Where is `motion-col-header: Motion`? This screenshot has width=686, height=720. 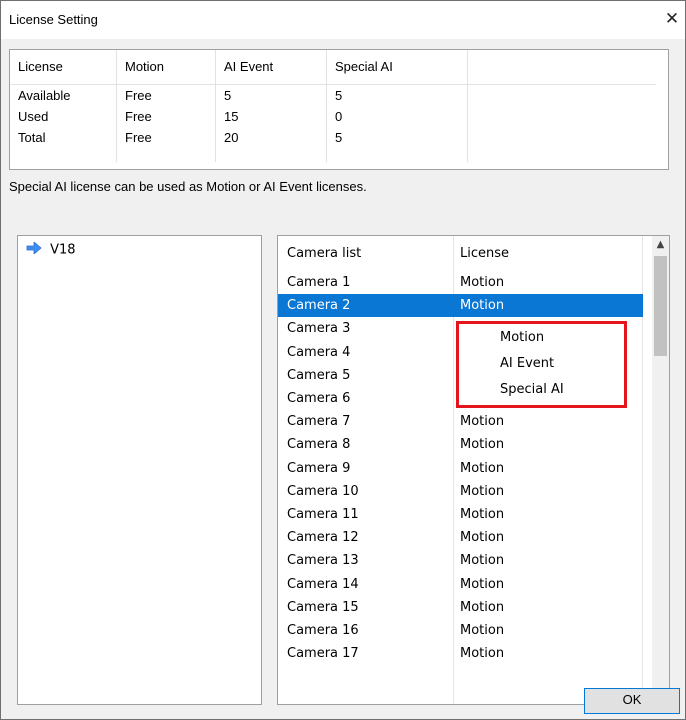 motion-col-header: Motion is located at coordinates (166, 67).